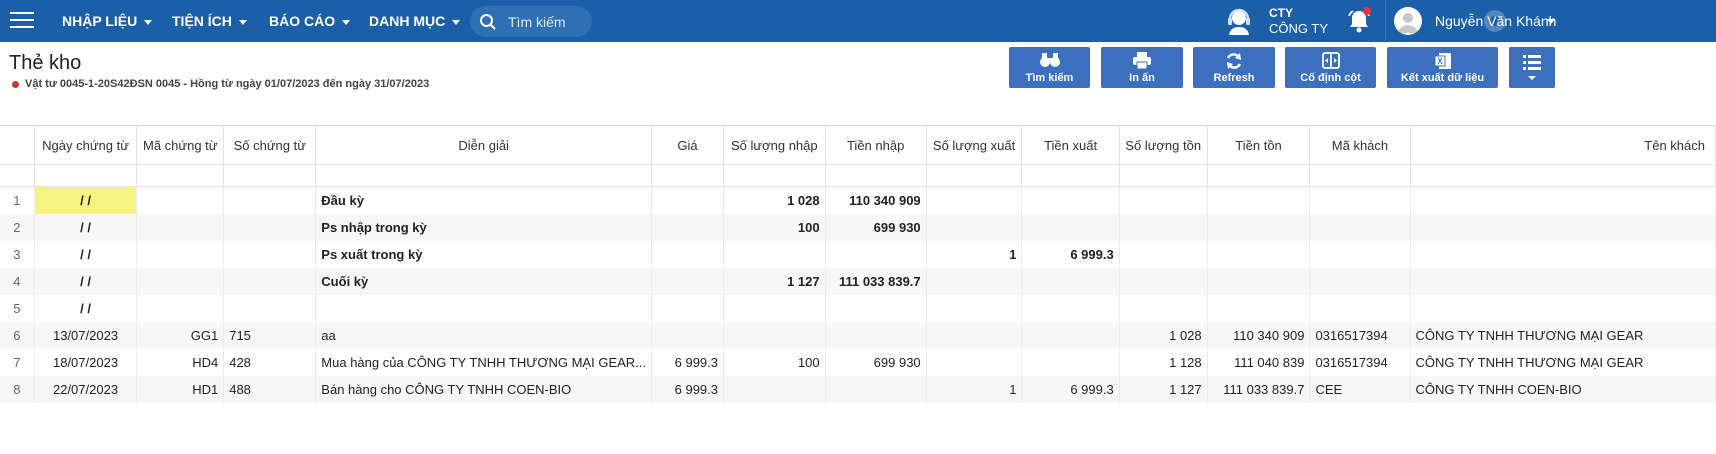  I want to click on table-row: 2/ / Ps nhập trong kỳ 100 699 930, so click(858, 227).